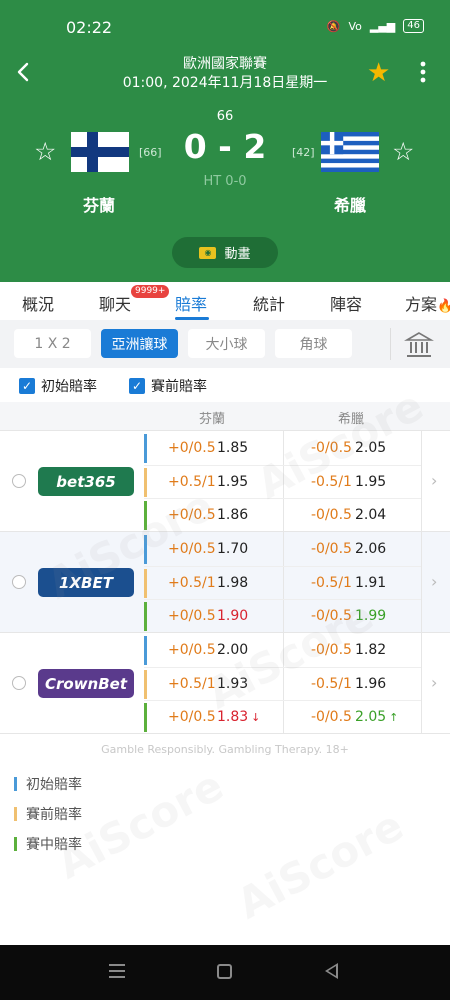  I want to click on home-odds-cell: 1.70, so click(232, 549).